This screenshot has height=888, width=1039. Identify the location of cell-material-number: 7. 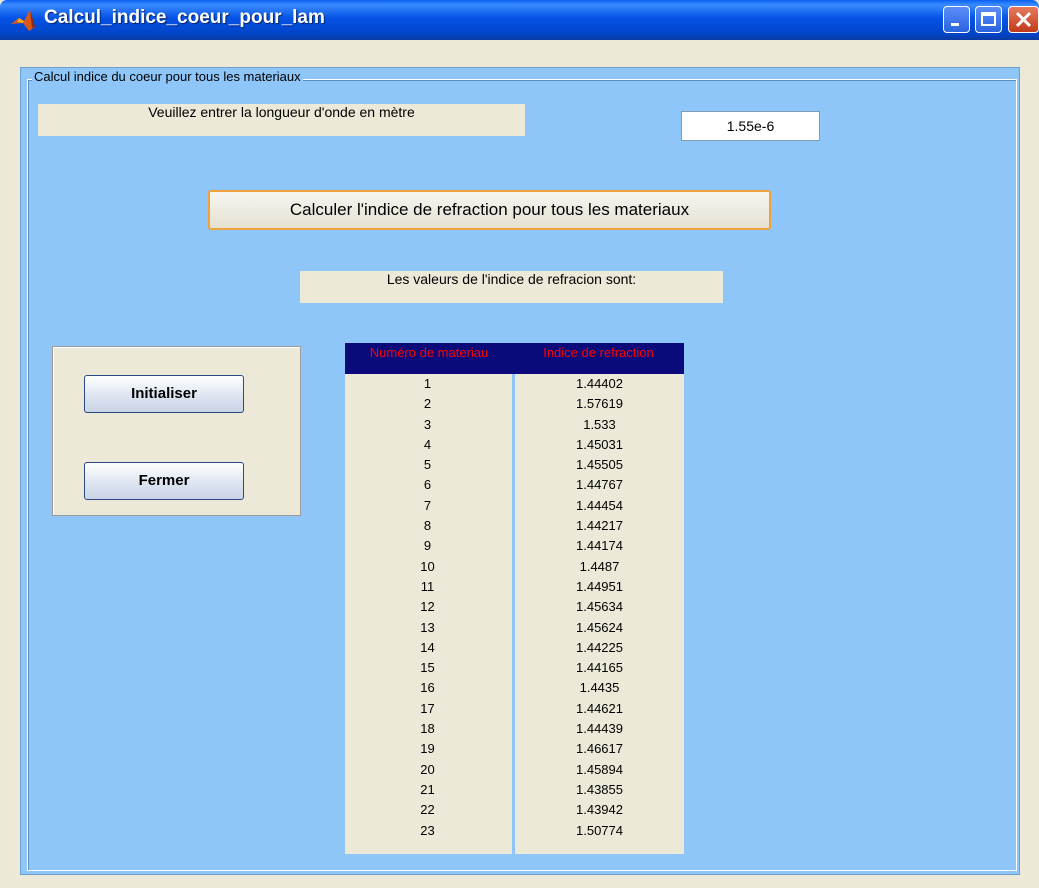
(427, 506).